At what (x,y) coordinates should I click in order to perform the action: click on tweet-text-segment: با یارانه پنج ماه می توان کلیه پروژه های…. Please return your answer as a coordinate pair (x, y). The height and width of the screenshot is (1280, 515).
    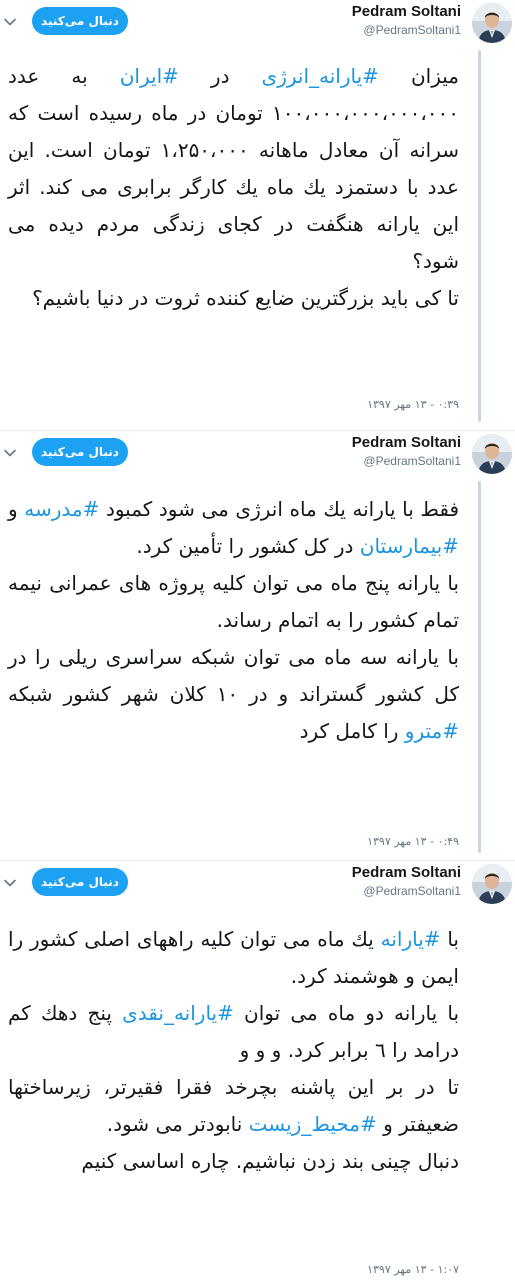
    Looking at the image, I should click on (233, 601).